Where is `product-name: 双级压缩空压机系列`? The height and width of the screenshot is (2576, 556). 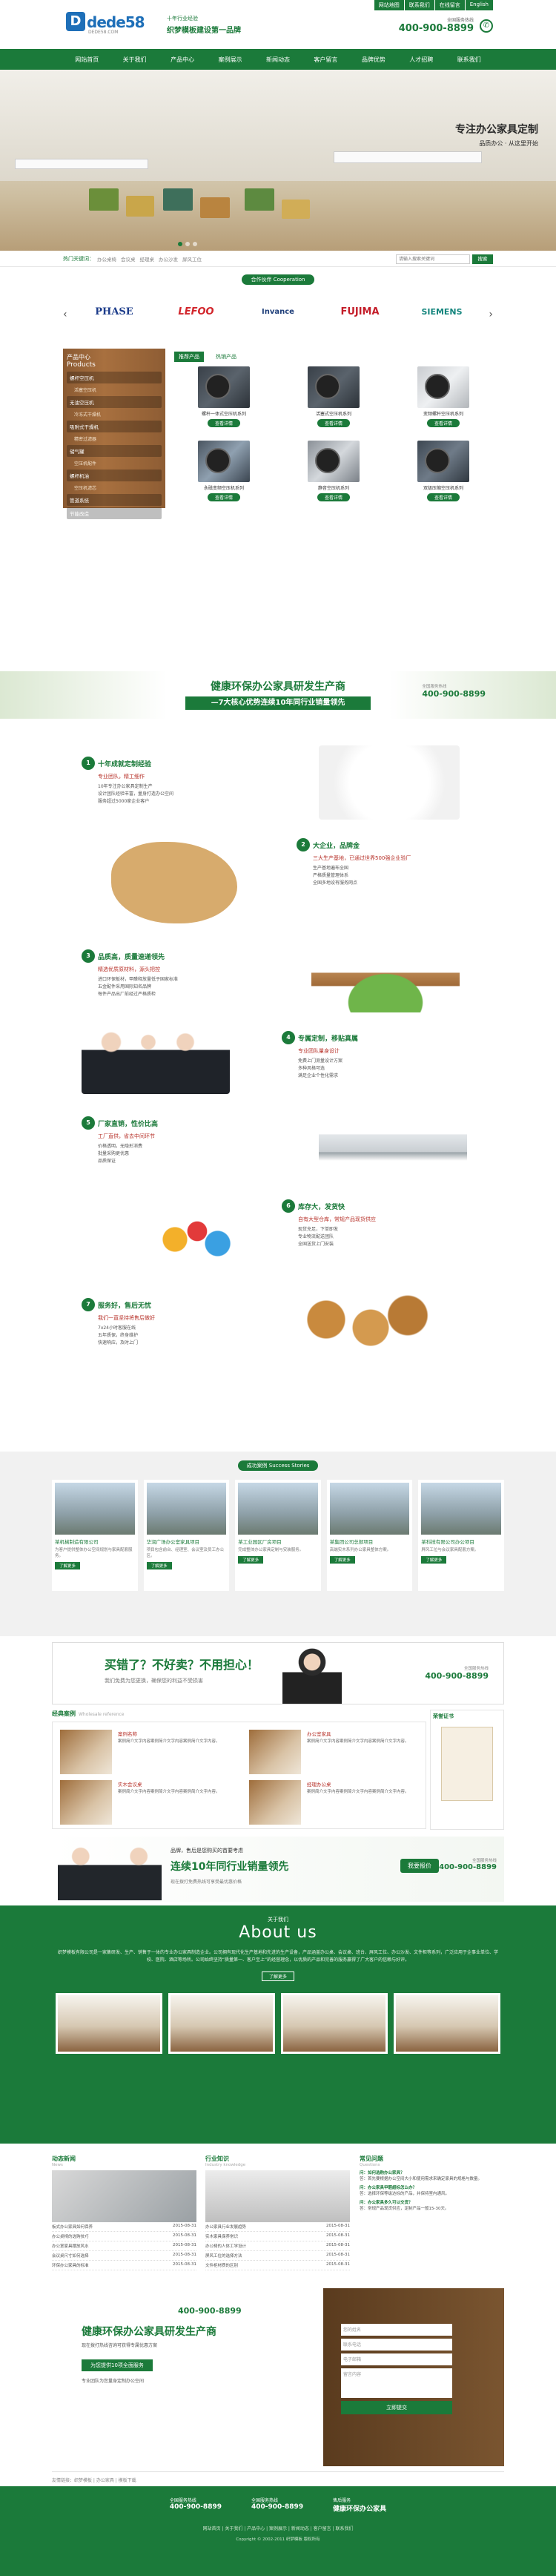 product-name: 双级压缩空压机系列 is located at coordinates (443, 488).